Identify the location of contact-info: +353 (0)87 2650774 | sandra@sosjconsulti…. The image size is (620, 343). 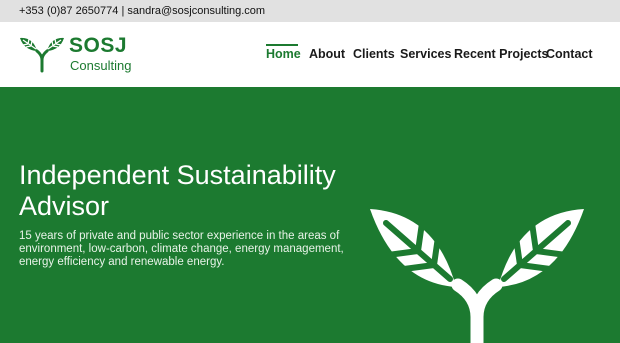
(142, 11).